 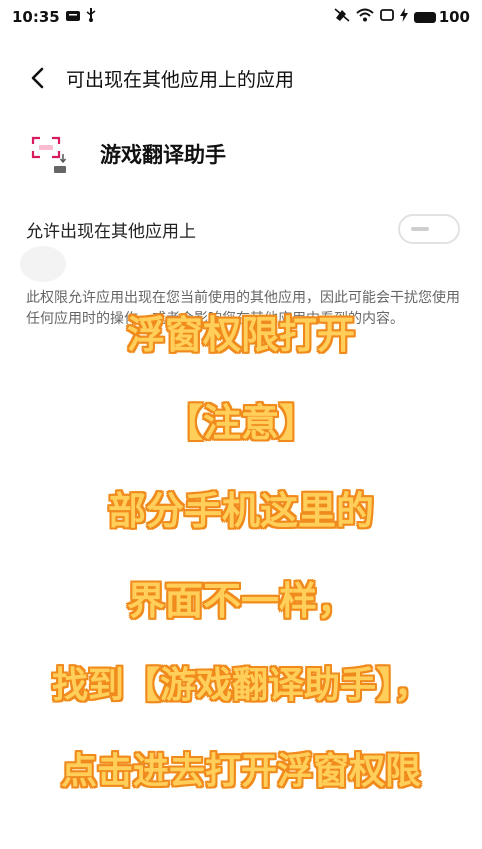 I want to click on overlay-line-6: 点击进去打开浮窗权限, so click(x=240, y=771).